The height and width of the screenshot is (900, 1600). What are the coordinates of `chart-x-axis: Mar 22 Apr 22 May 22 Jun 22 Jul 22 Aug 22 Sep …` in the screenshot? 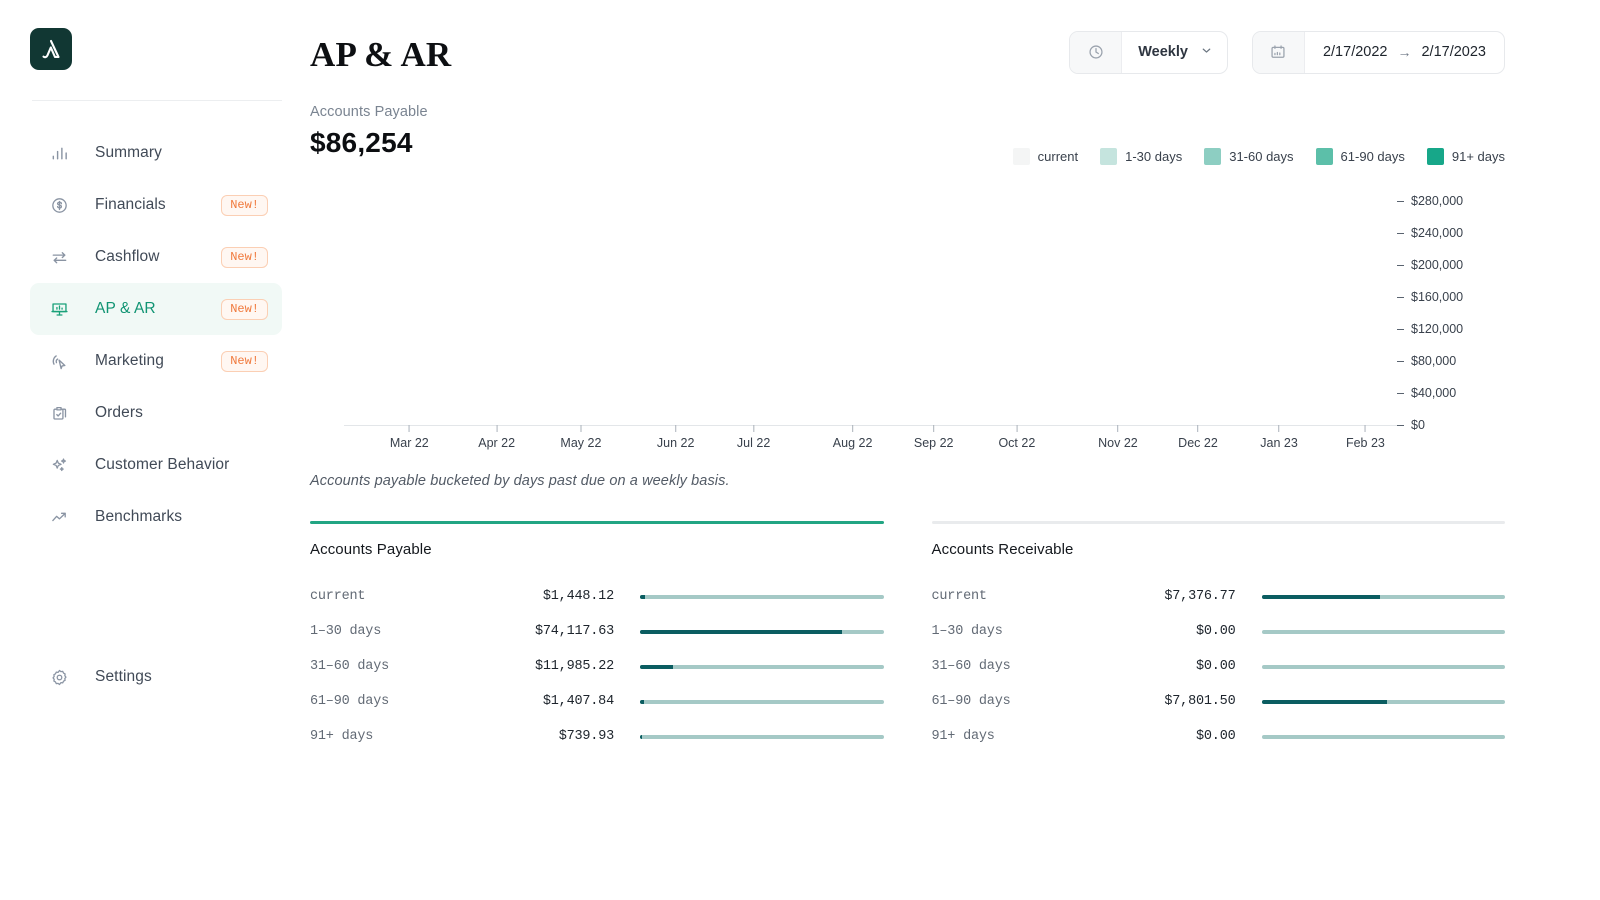 It's located at (870, 440).